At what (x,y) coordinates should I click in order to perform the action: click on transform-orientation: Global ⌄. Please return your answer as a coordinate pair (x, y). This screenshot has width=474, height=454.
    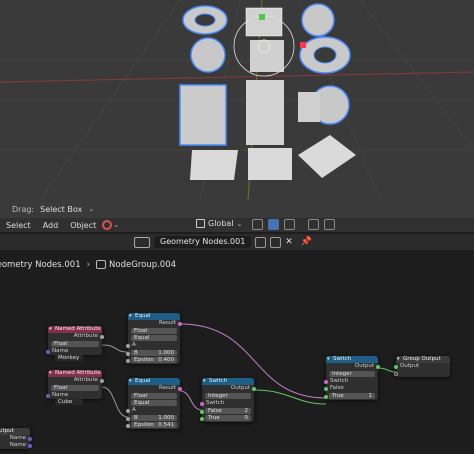
    Looking at the image, I should click on (219, 223).